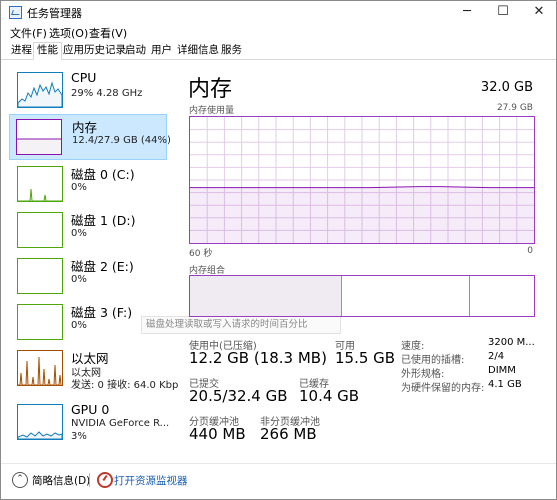 This screenshot has height=500, width=557. Describe the element at coordinates (88, 183) in the screenshot. I see `sidebar-item-disk-0: 磁盘 0 (C:) 0%` at that location.